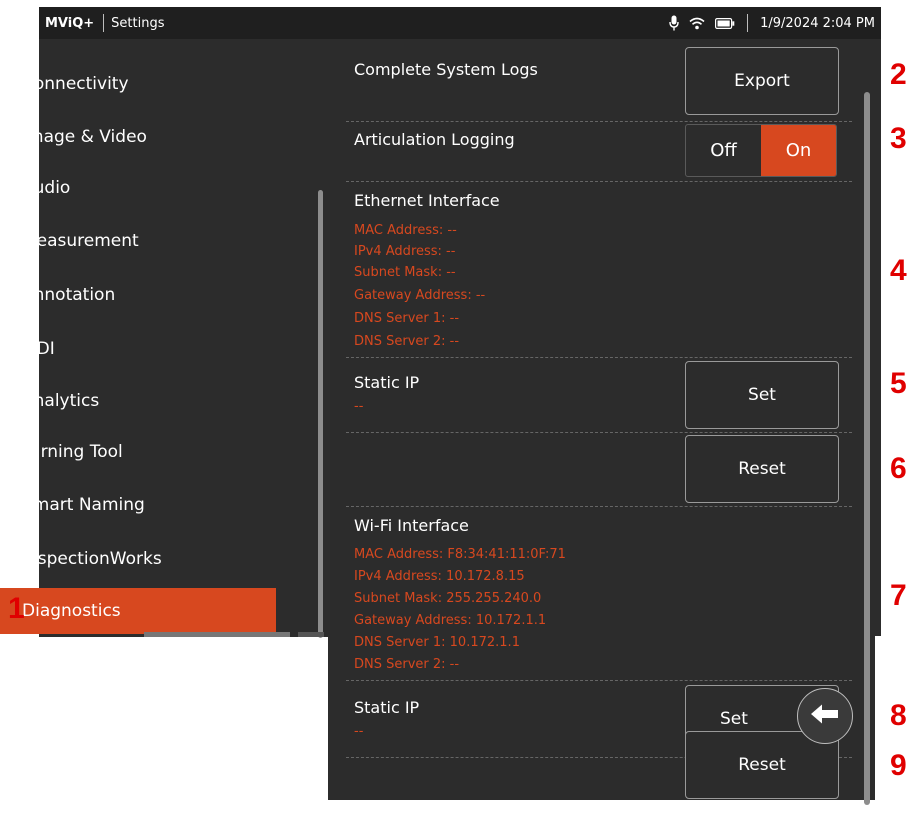  Describe the element at coordinates (407, 318) in the screenshot. I see `ethernet-dns1: DNS Server 1: --` at that location.